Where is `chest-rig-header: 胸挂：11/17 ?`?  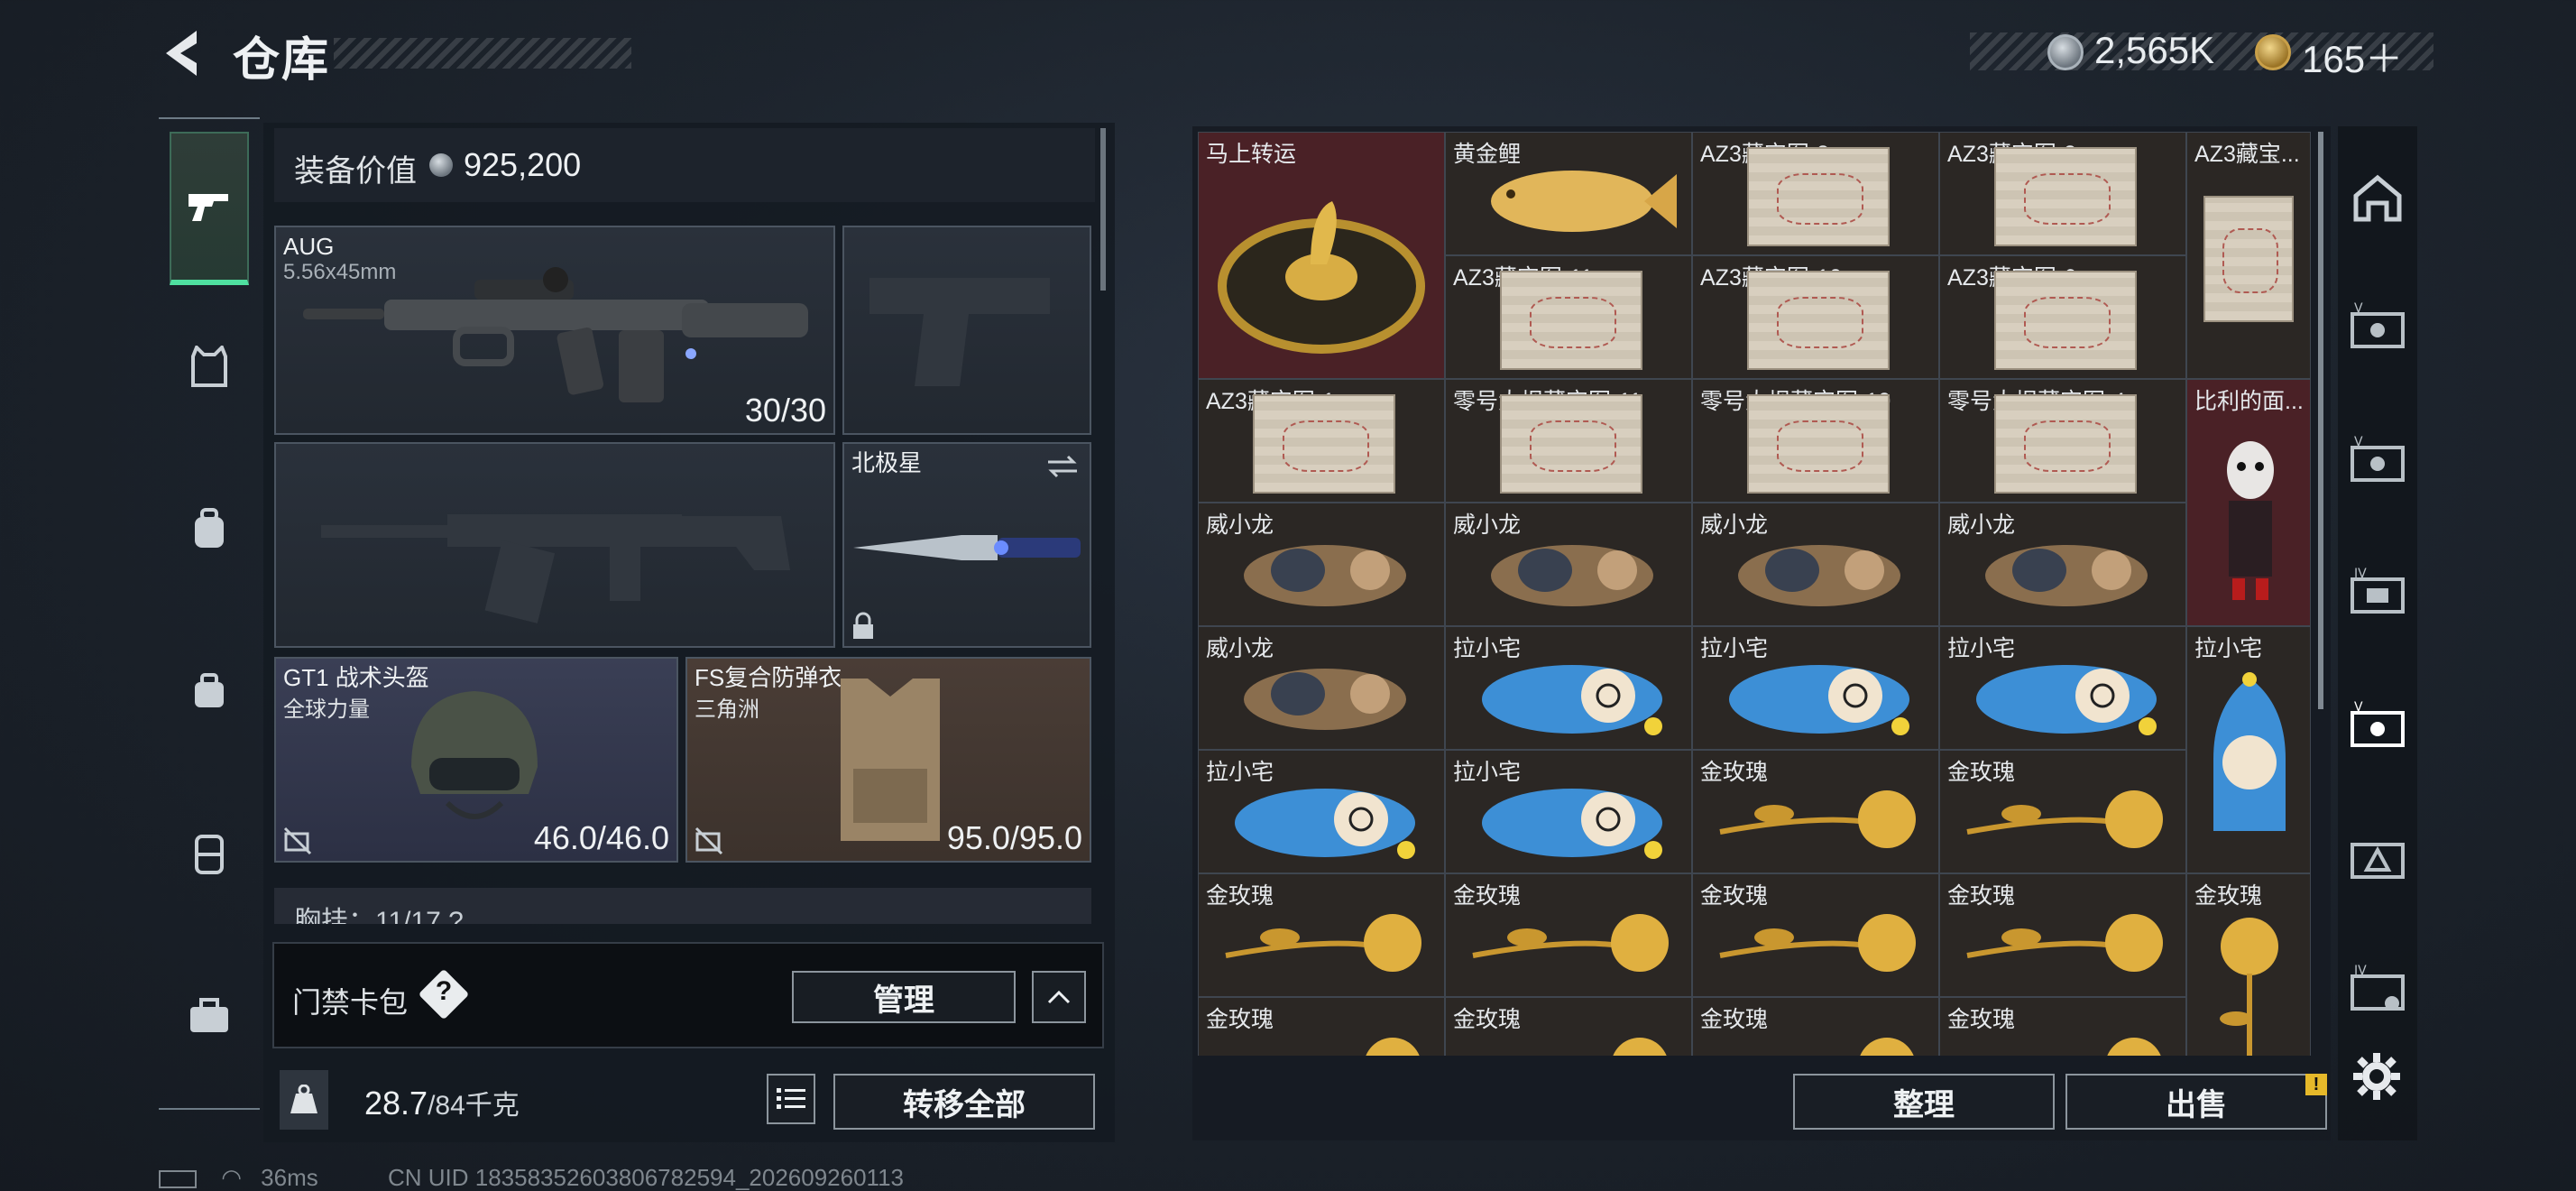 chest-rig-header: 胸挂：11/17 ? is located at coordinates (682, 906).